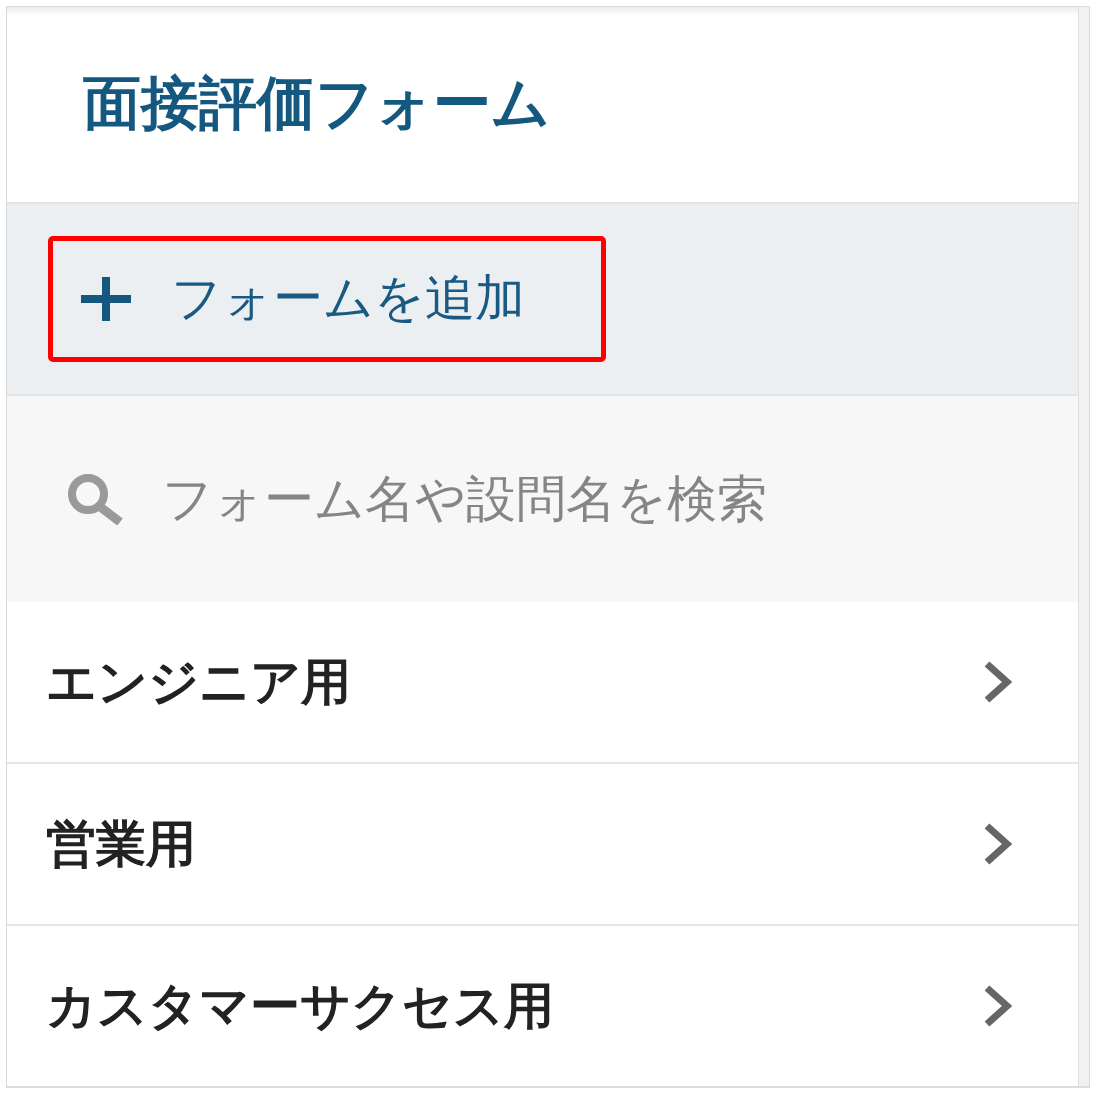  I want to click on plus-icon, so click(106, 299).